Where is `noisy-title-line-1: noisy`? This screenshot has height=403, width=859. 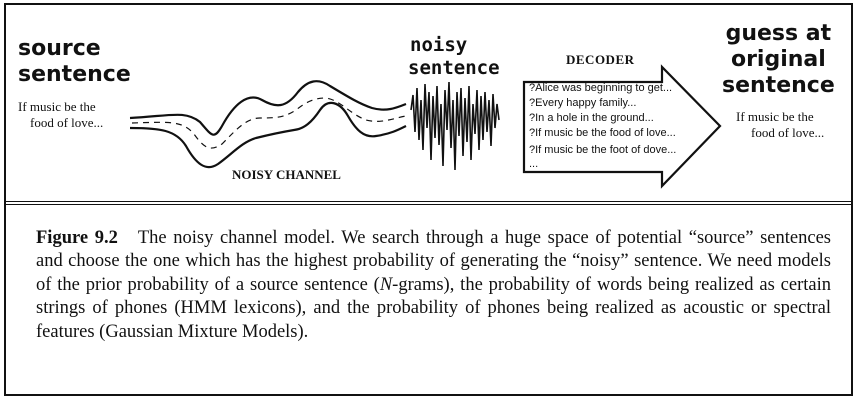
noisy-title-line-1: noisy is located at coordinates (439, 45).